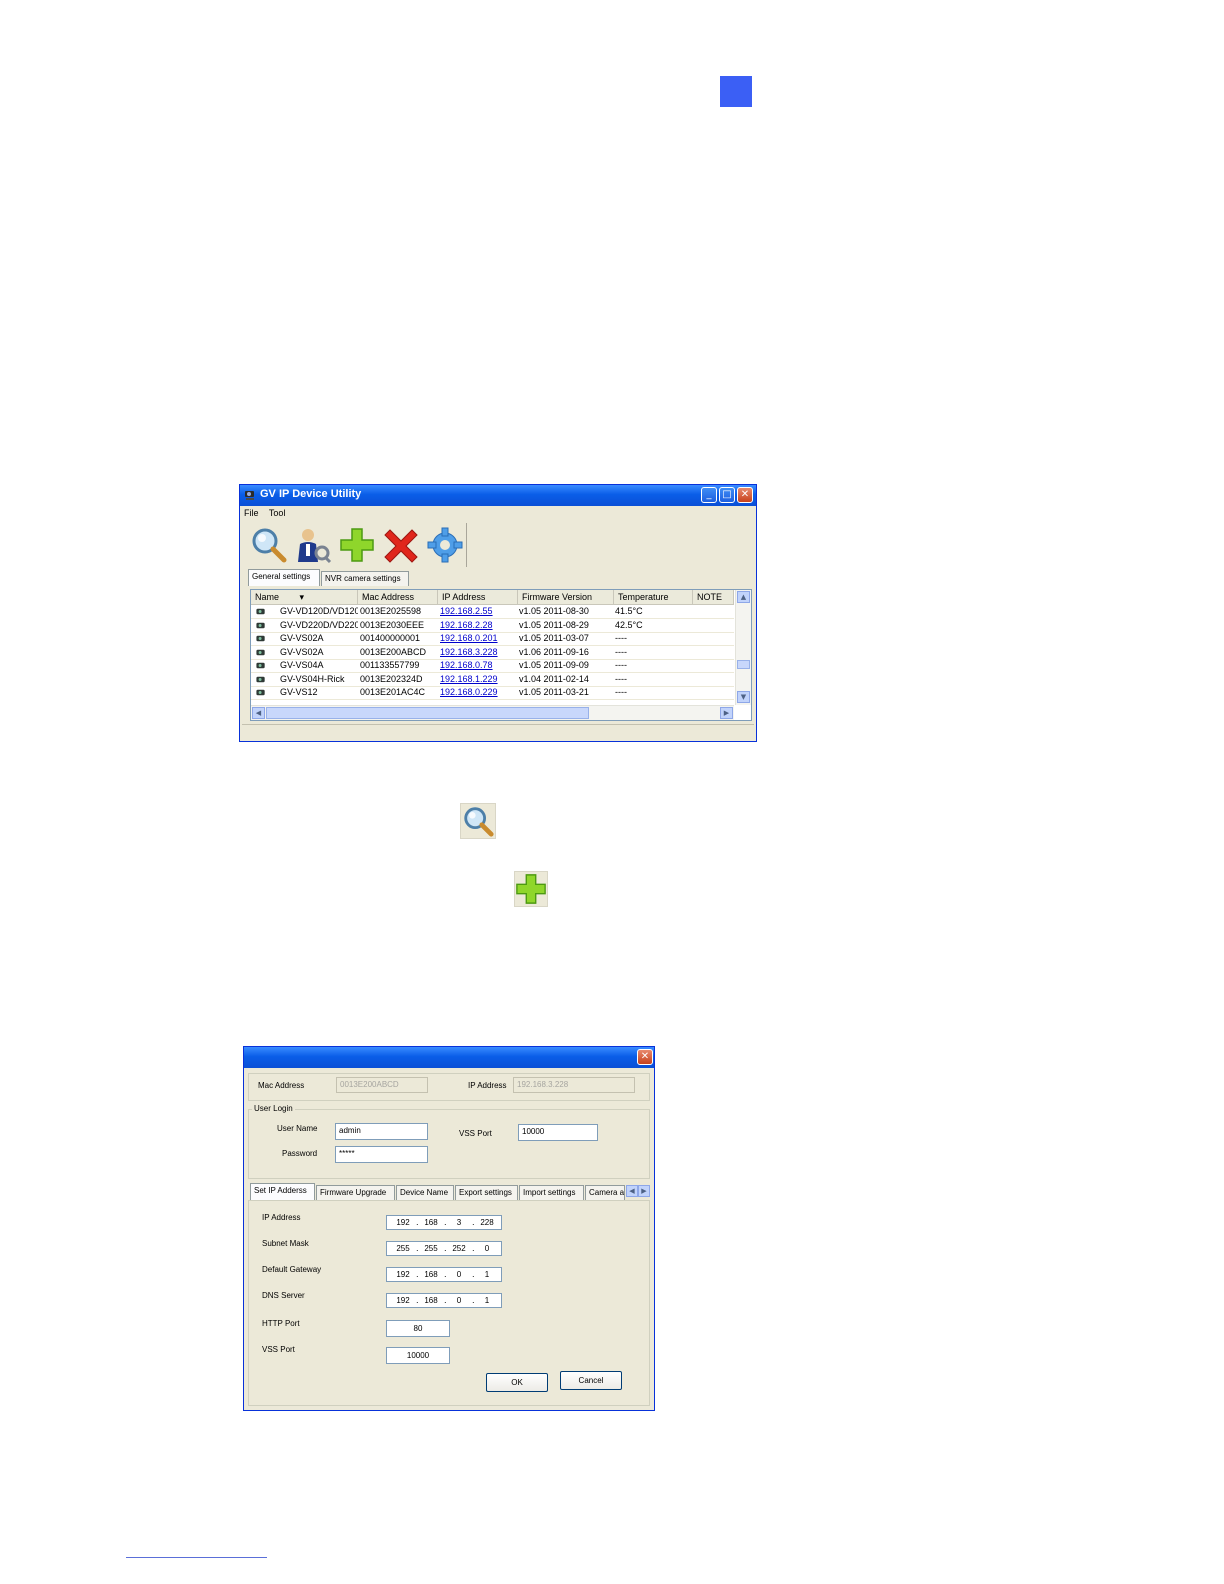 This screenshot has width=1224, height=1584. Describe the element at coordinates (498, 731) in the screenshot. I see `status-bar` at that location.